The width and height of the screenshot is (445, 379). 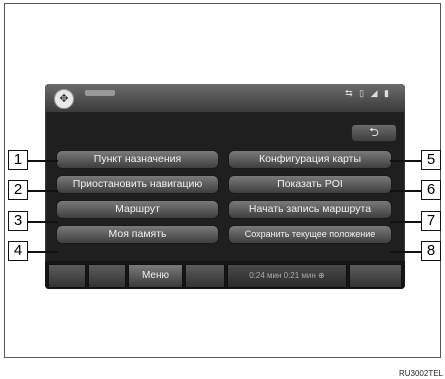 What do you see at coordinates (137, 234) in the screenshot?
I see `my-memory-button: Моя память` at bounding box center [137, 234].